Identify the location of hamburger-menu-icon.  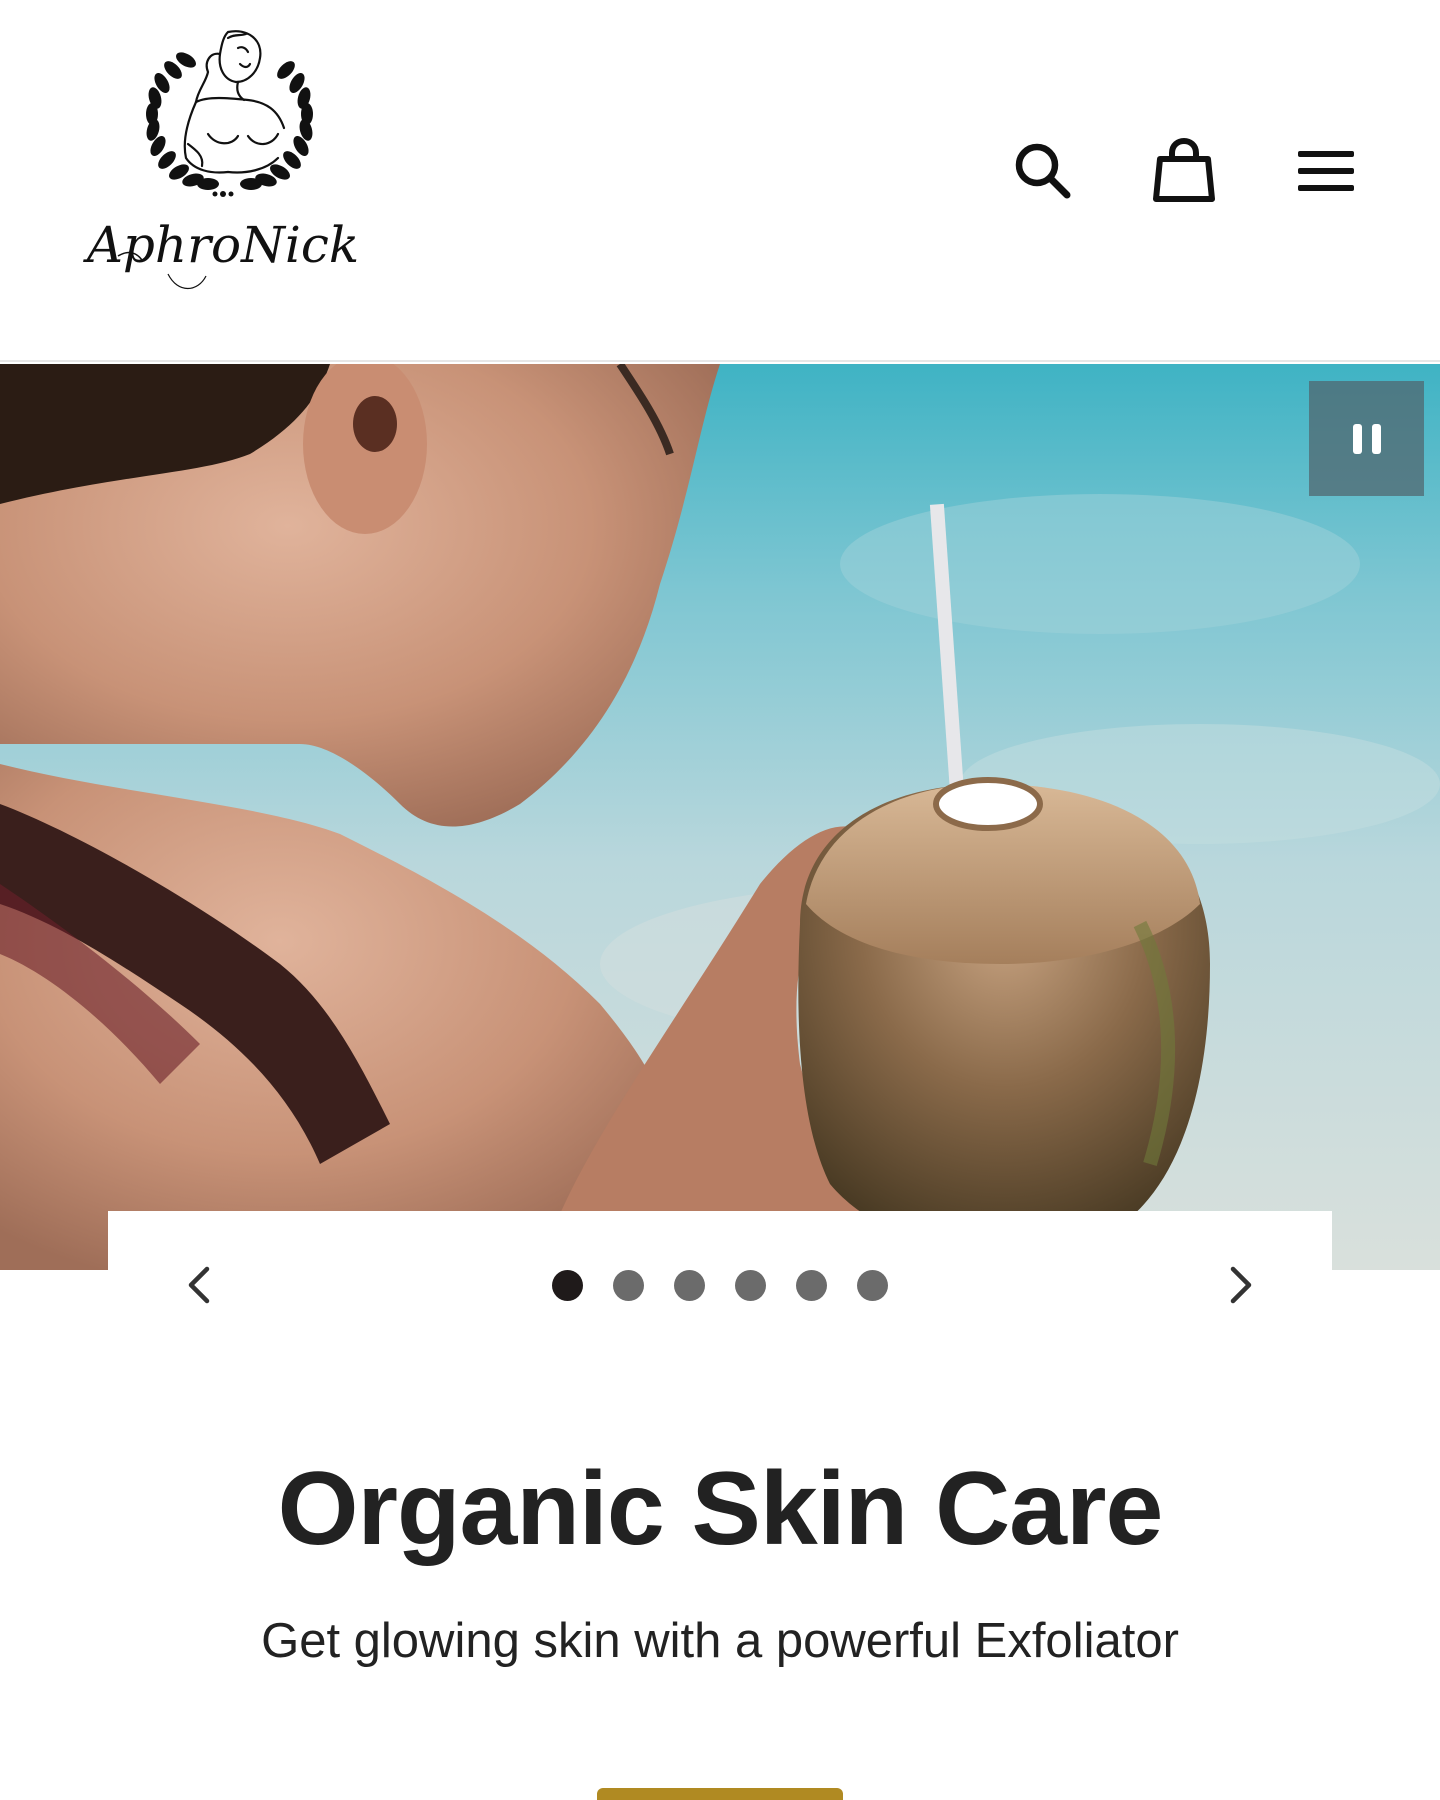
(1326, 171).